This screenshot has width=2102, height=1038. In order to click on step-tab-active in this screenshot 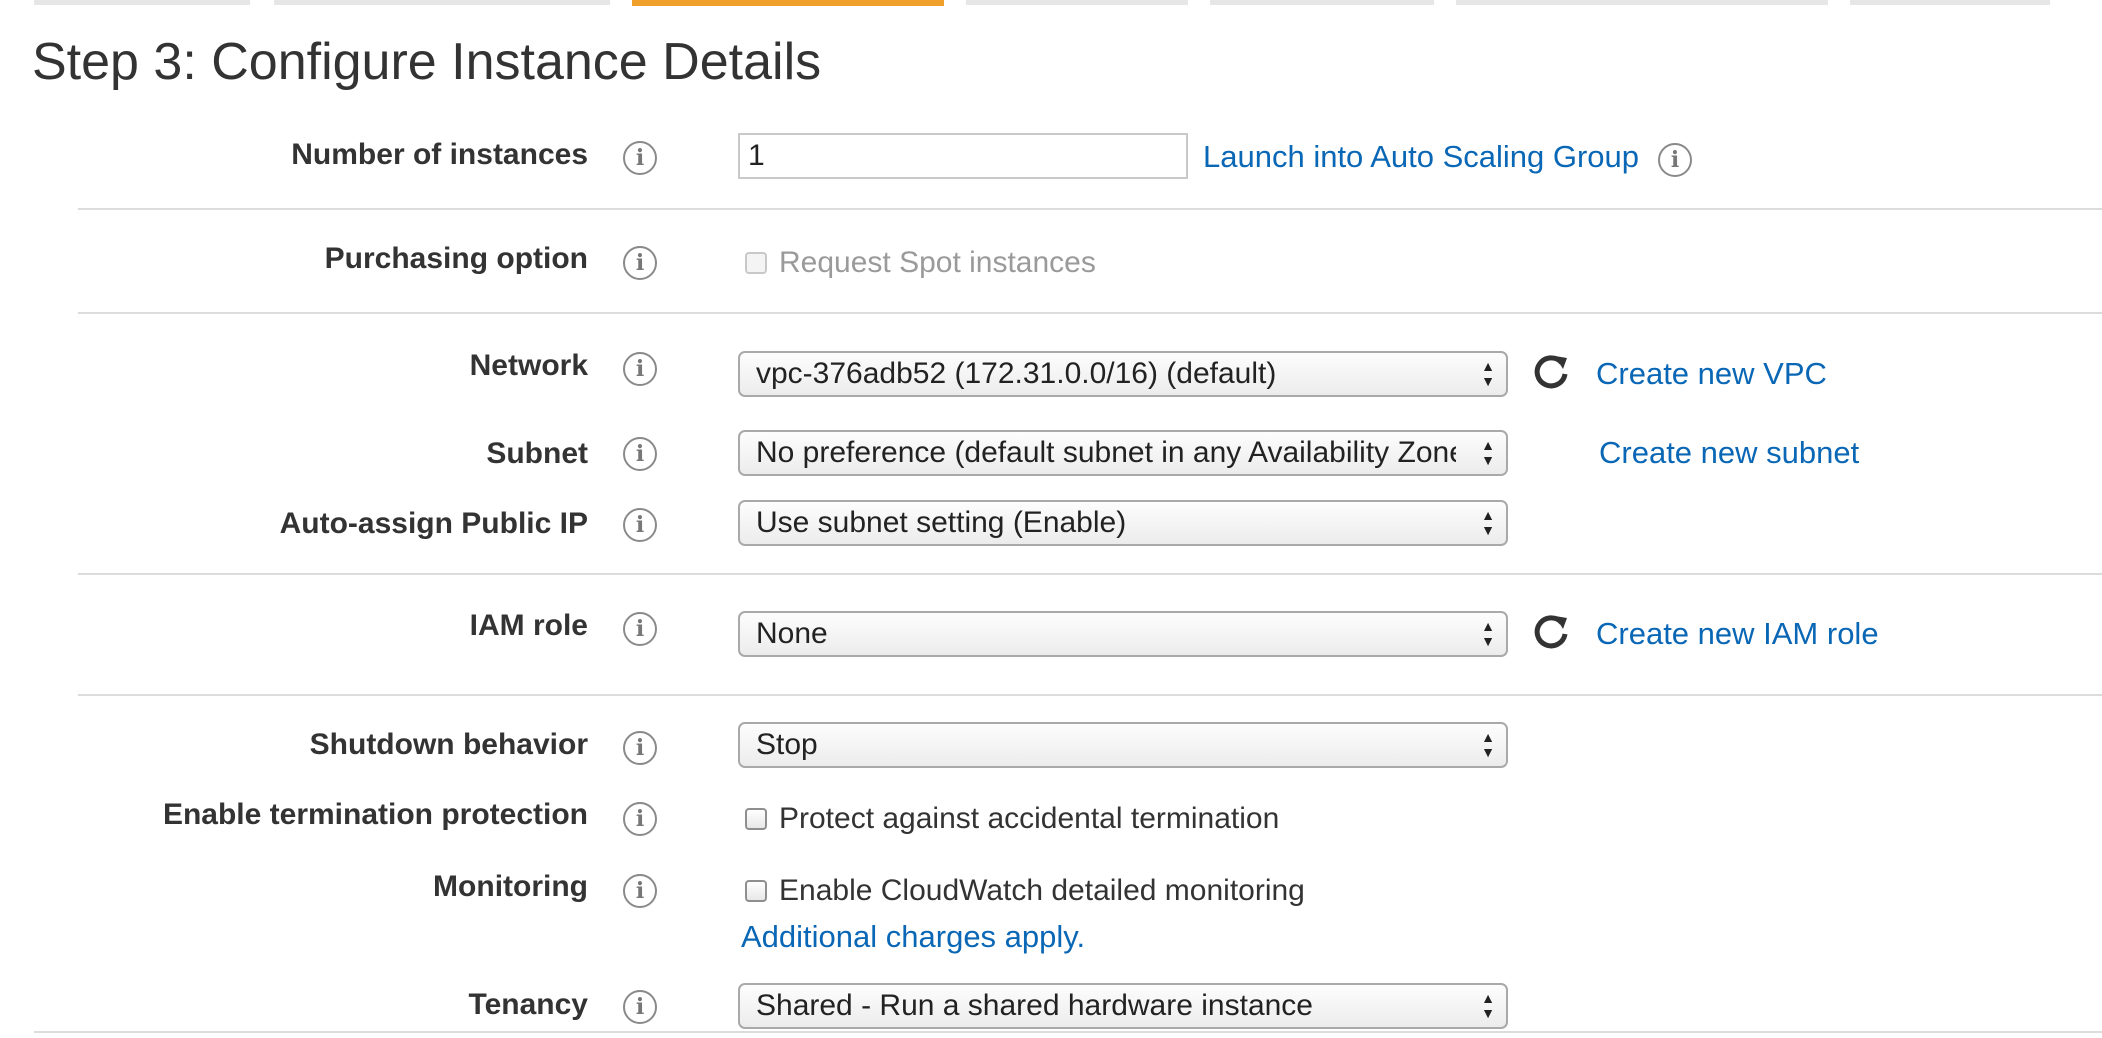, I will do `click(788, 3)`.